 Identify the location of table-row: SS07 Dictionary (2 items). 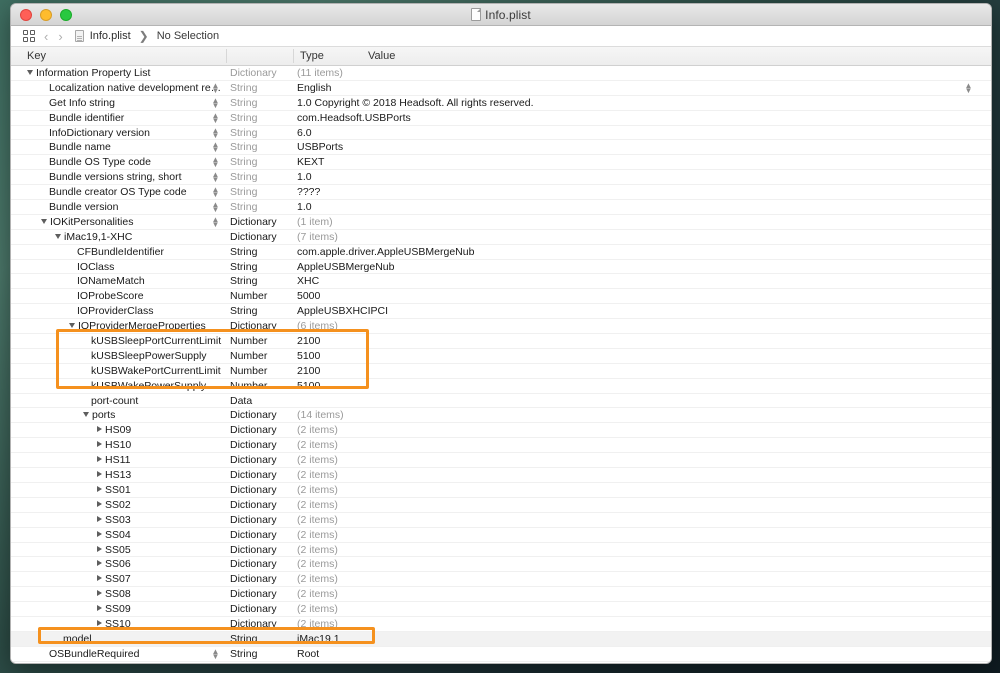
(501, 580).